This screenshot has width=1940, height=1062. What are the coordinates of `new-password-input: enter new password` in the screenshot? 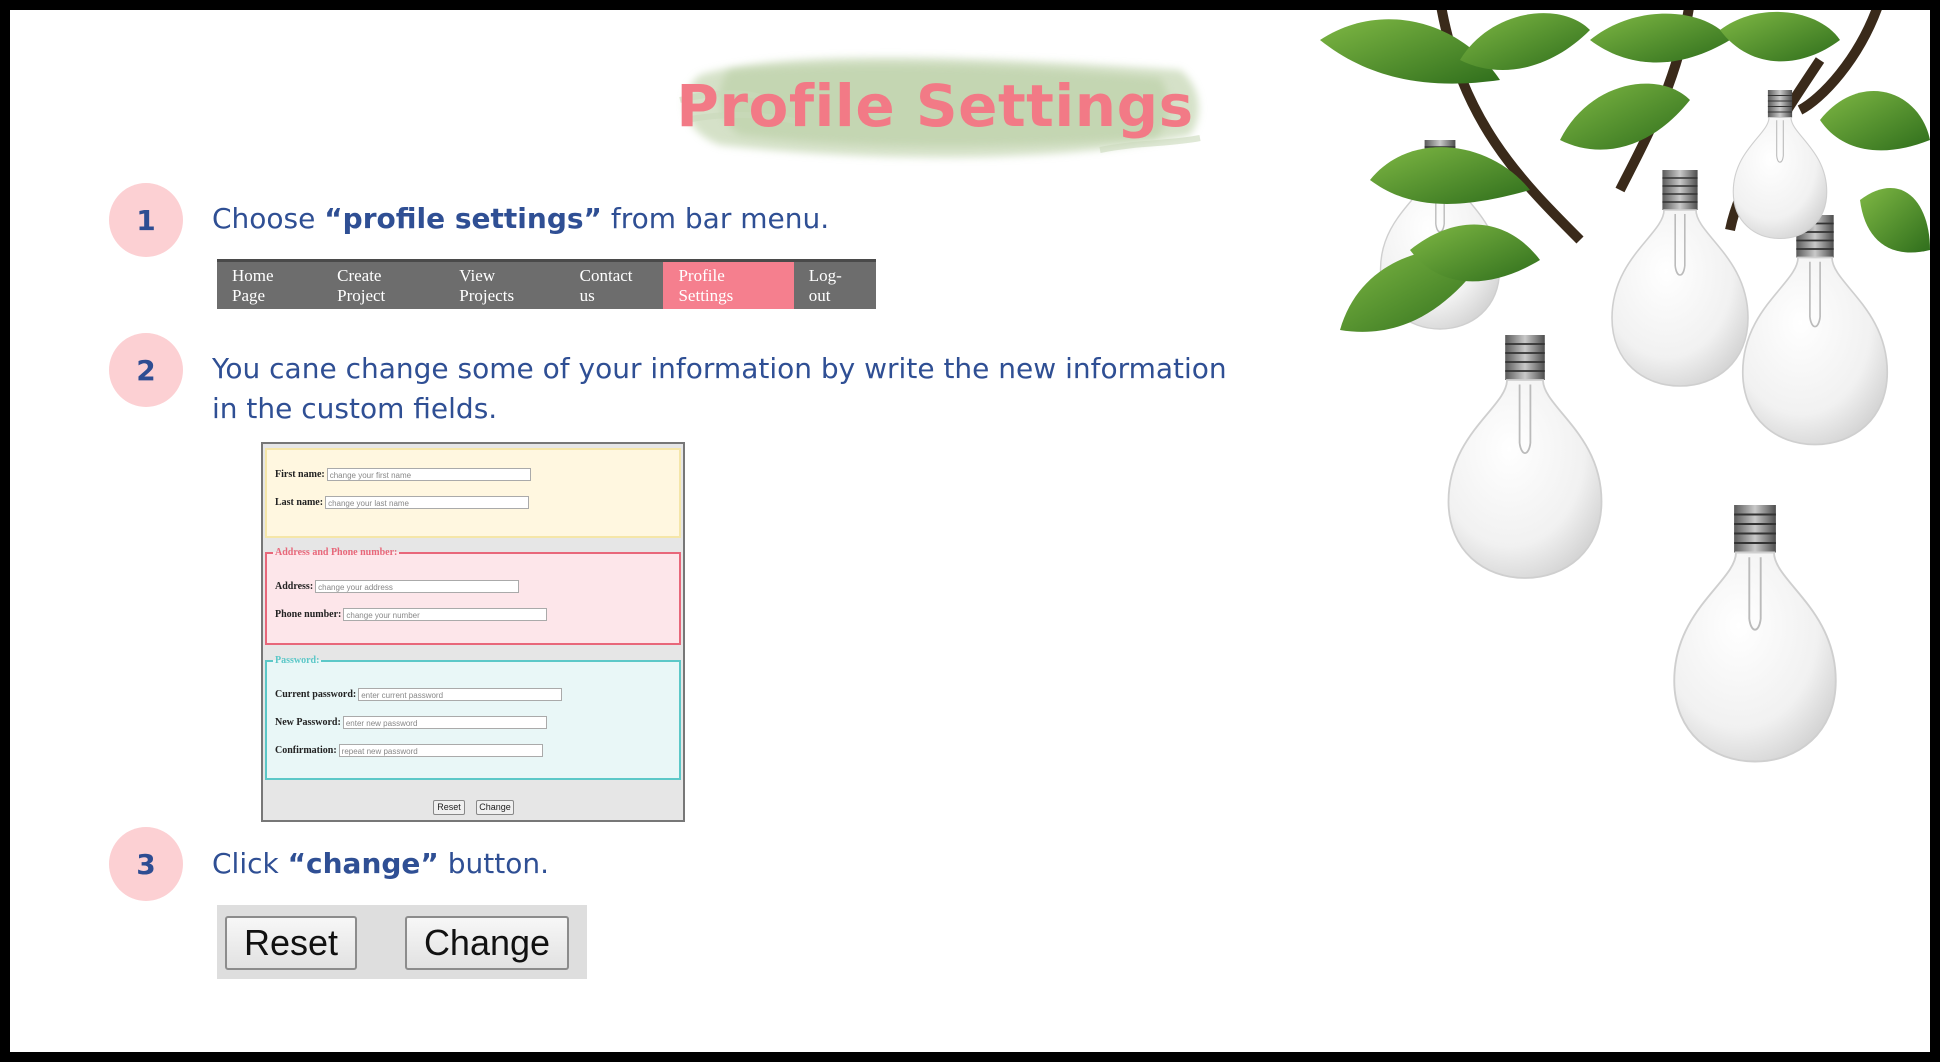 It's located at (444, 722).